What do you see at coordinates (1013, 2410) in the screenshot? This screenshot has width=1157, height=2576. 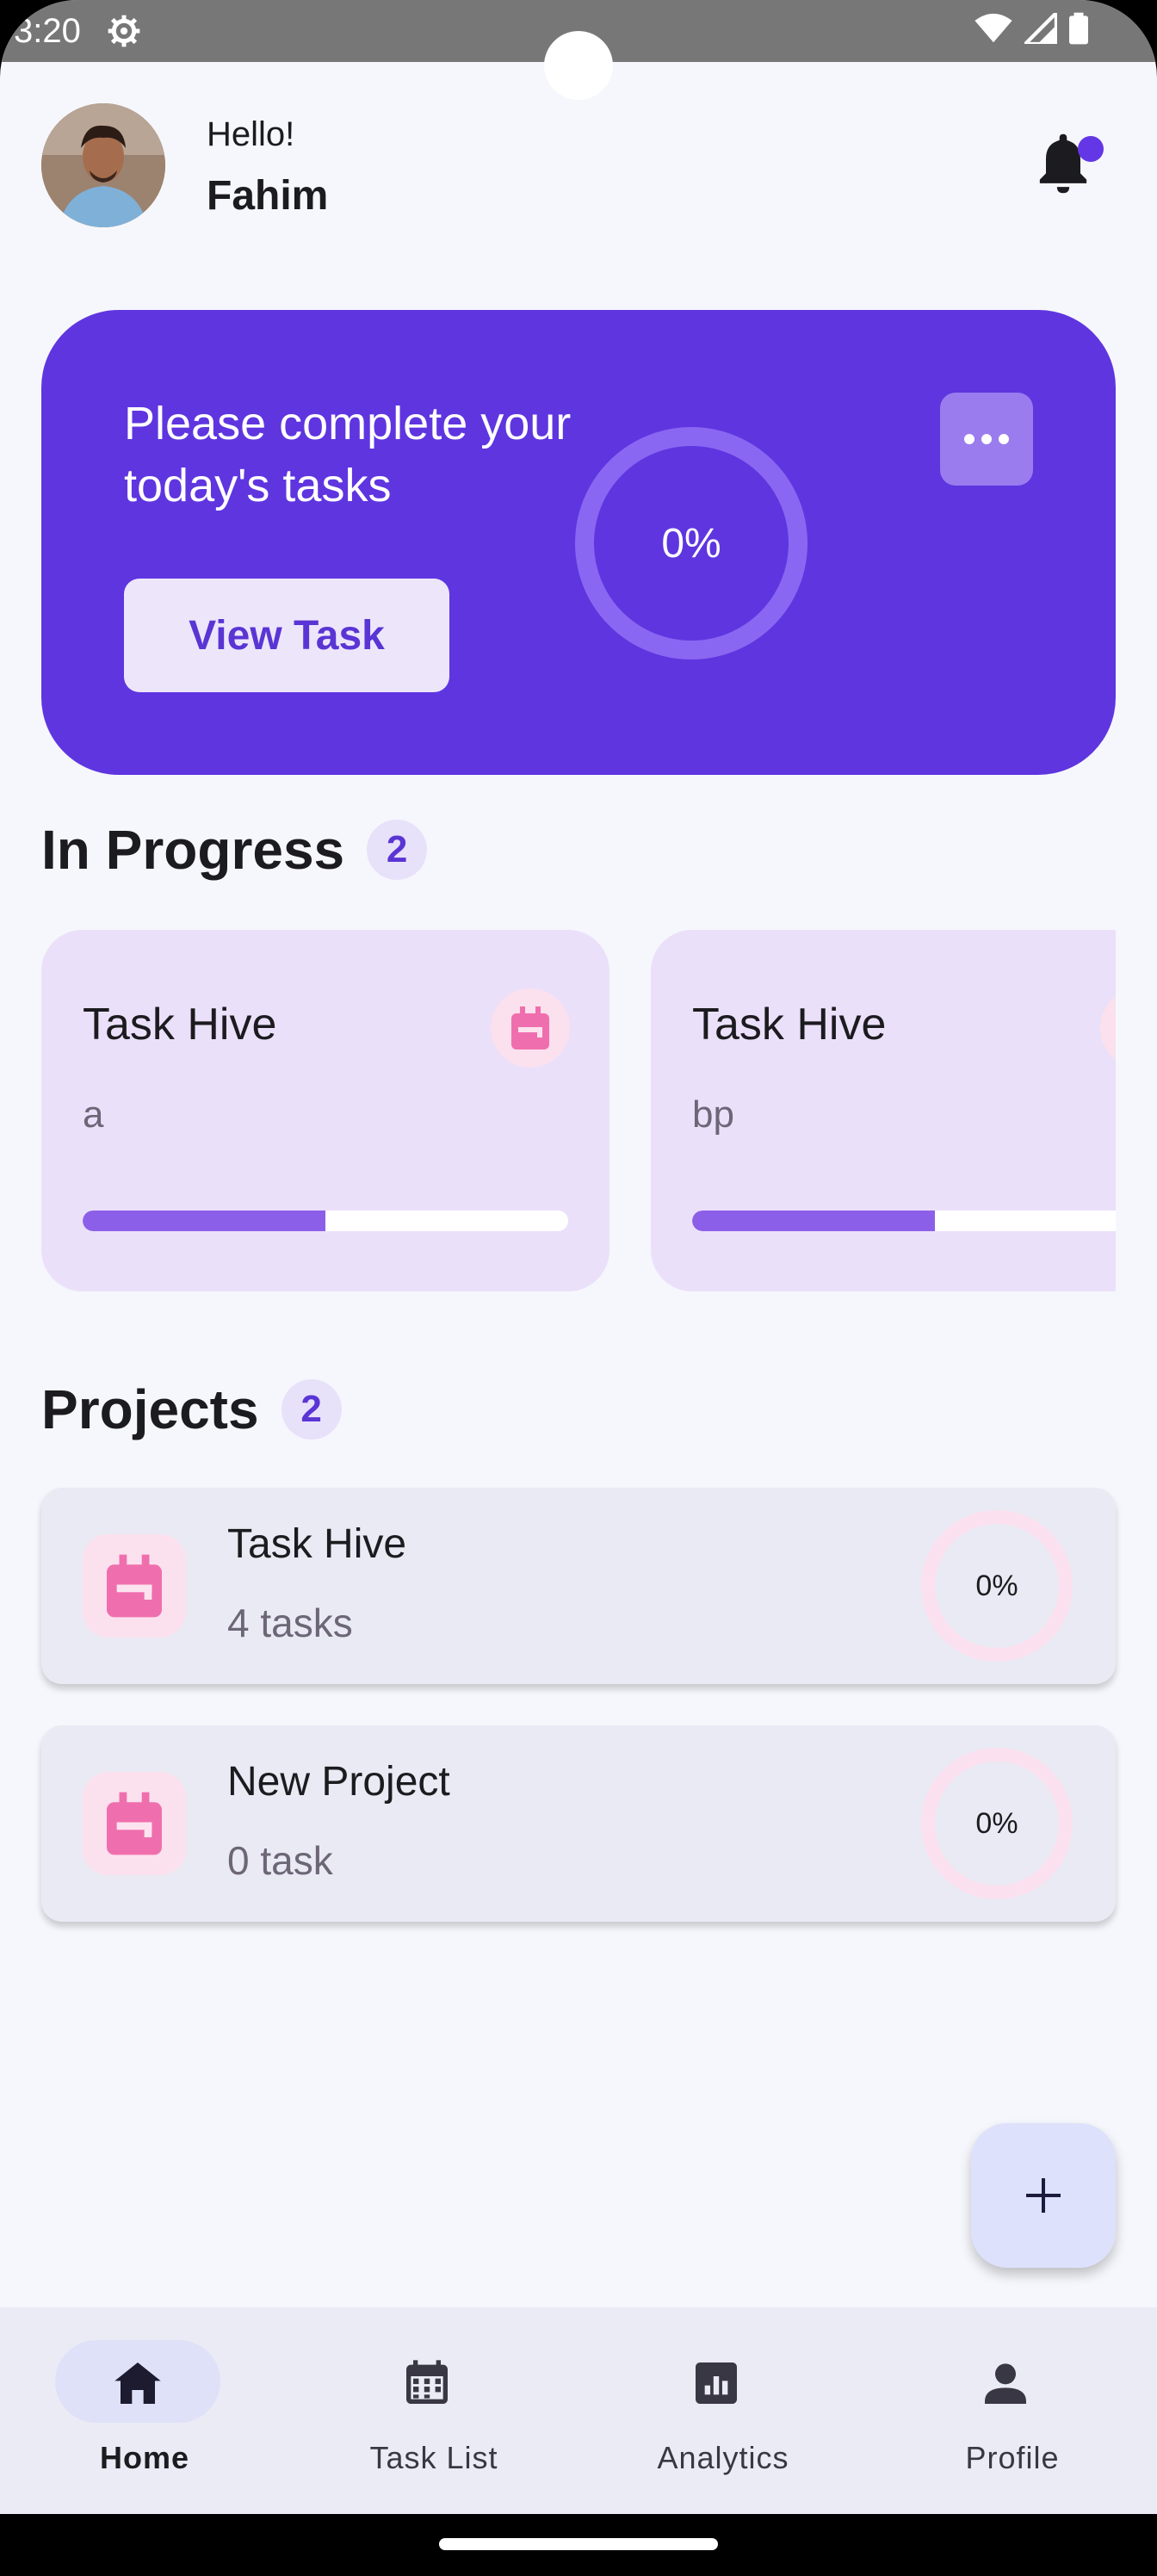 I see `nav-item-profile: Profile` at bounding box center [1013, 2410].